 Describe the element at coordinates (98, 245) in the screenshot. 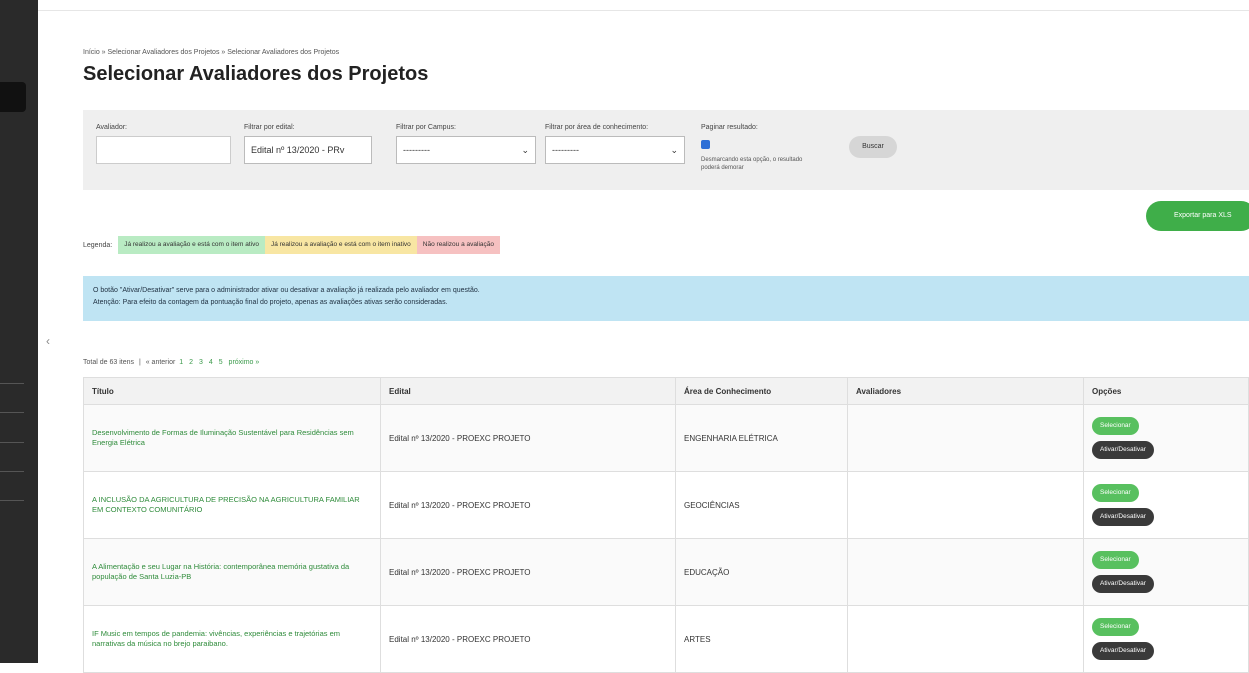

I see `legend-label: Legenda:` at that location.